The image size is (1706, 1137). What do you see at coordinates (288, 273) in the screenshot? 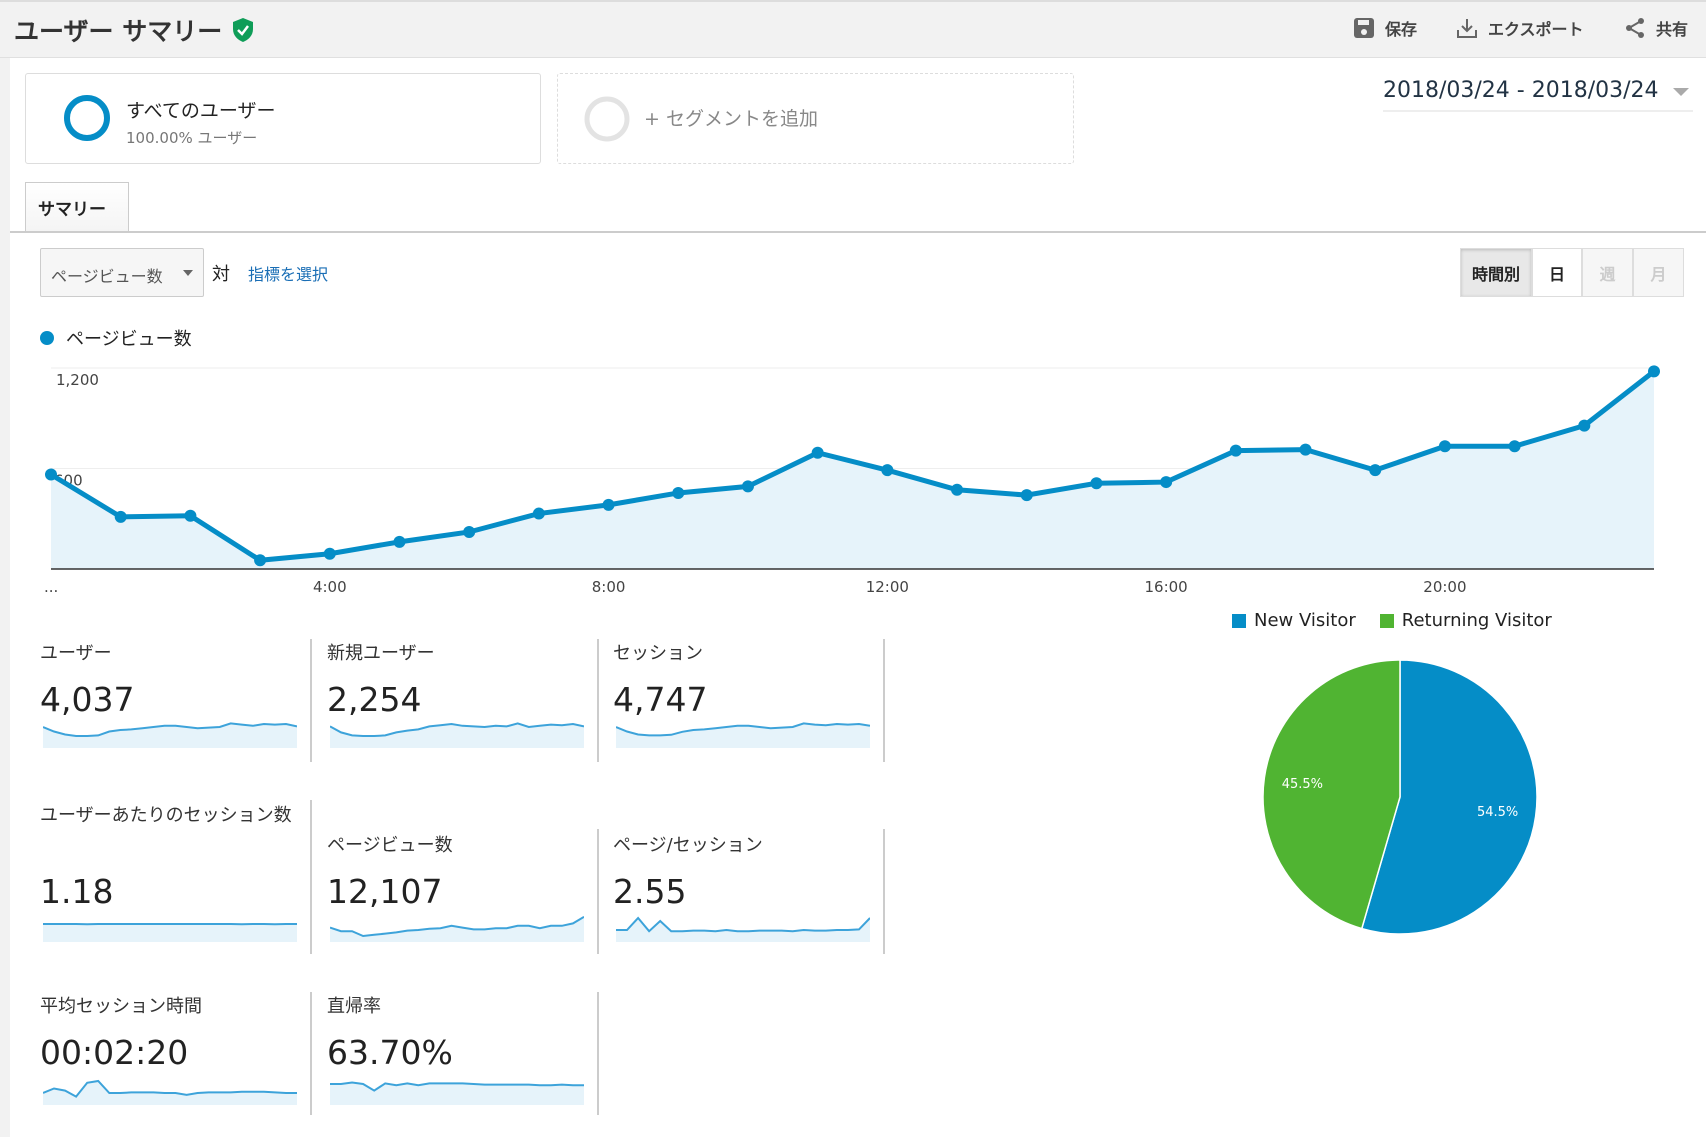
I see `choose-metric-link: 指標を選択` at bounding box center [288, 273].